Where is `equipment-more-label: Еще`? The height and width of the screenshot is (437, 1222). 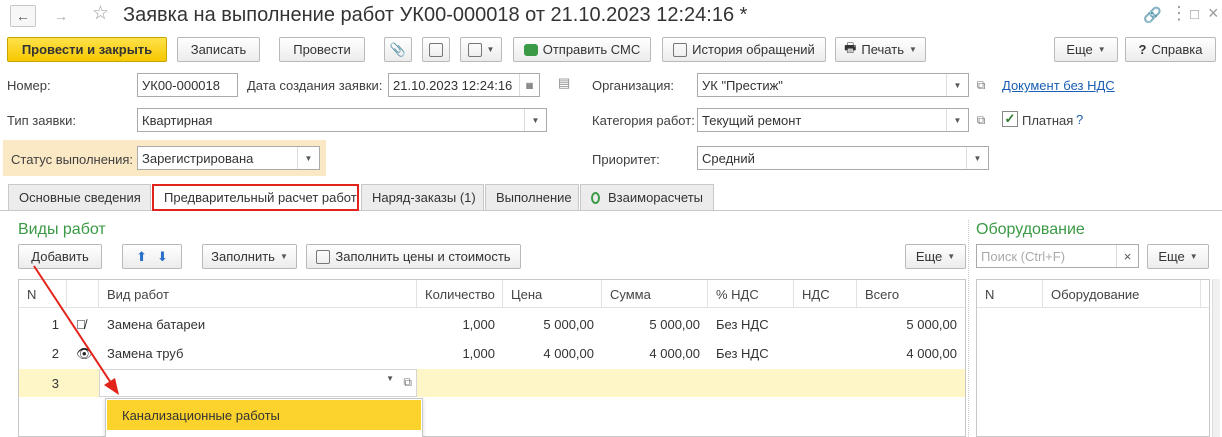
equipment-more-label: Еще is located at coordinates (1171, 256).